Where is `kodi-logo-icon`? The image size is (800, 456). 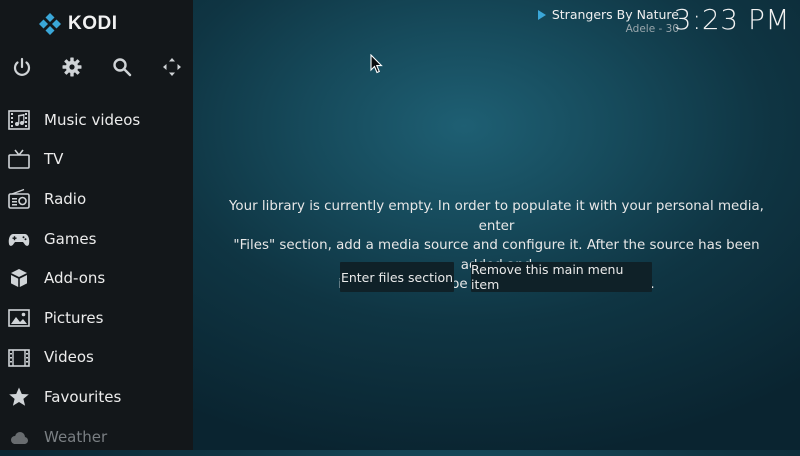
kodi-logo-icon is located at coordinates (50, 24).